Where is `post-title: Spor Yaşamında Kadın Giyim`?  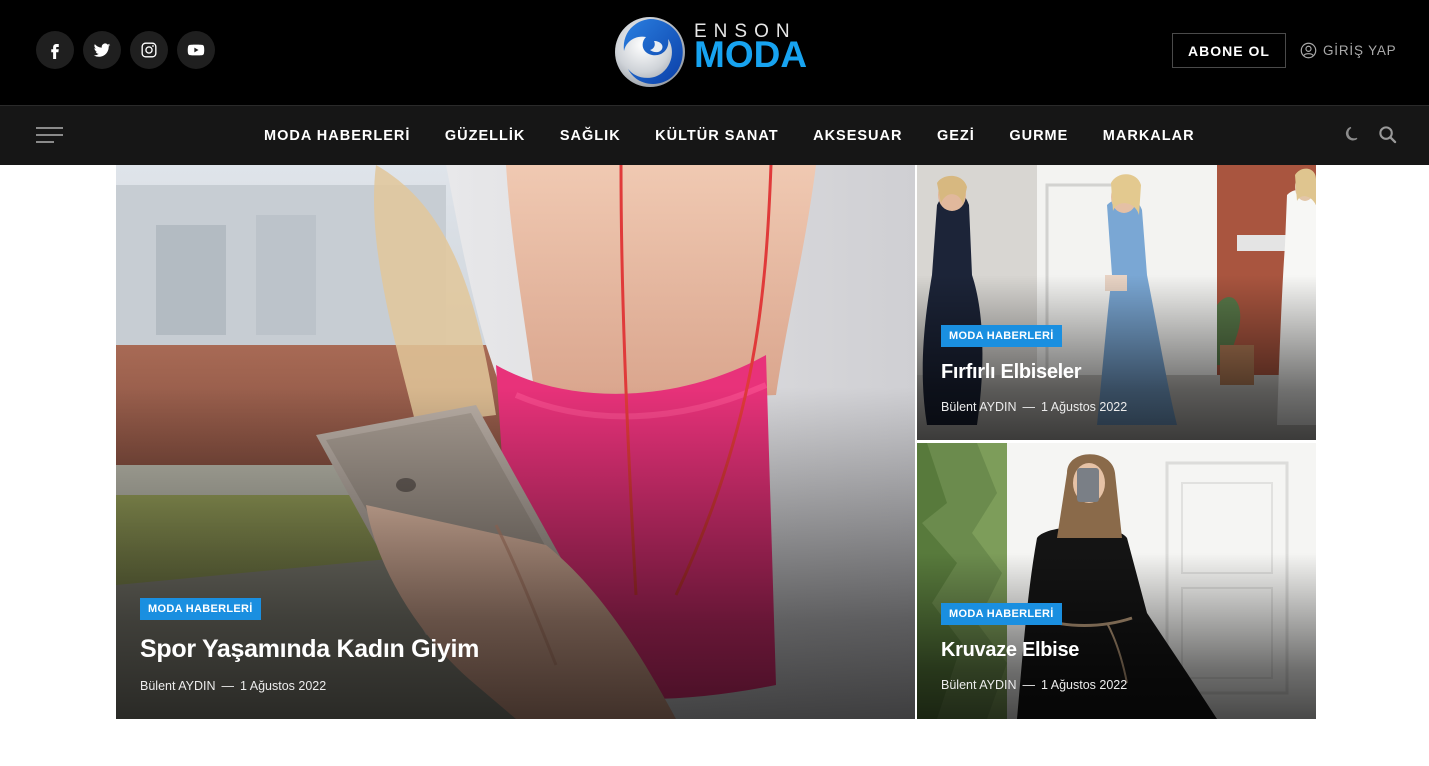
post-title: Spor Yaşamında Kadın Giyim is located at coordinates (309, 649).